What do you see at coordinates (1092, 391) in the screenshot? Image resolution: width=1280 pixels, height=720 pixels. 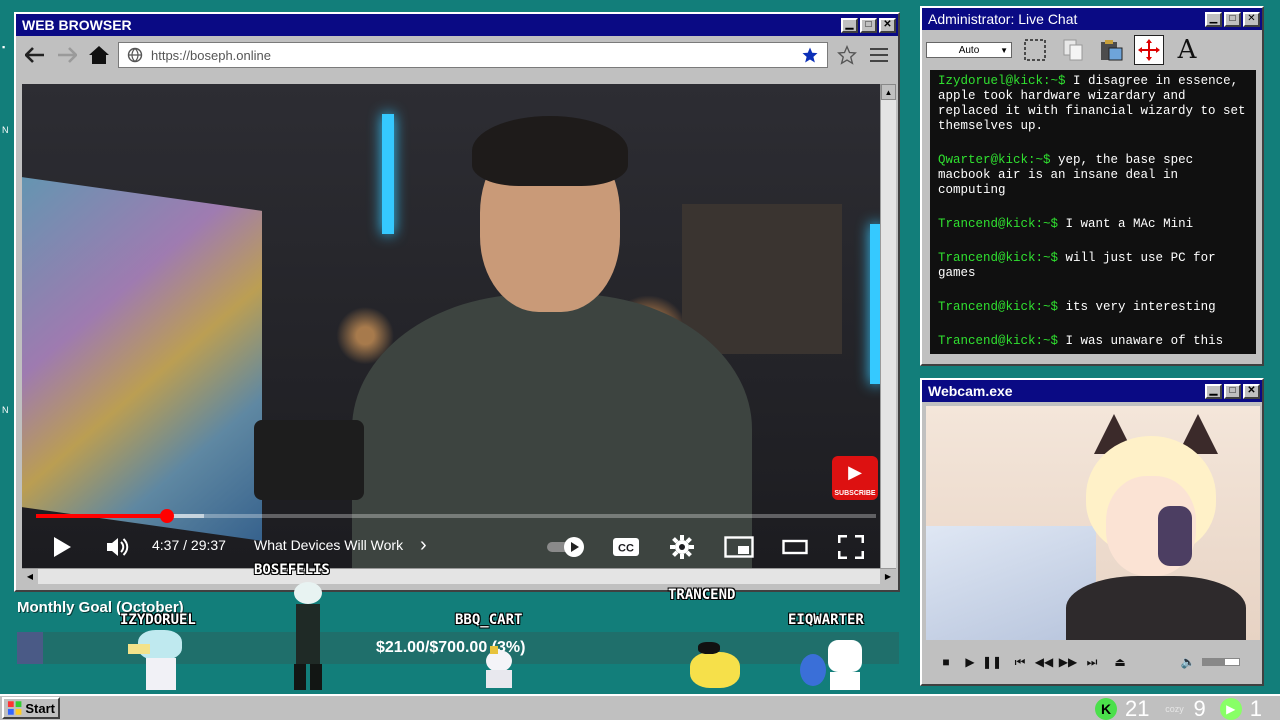 I see `webcam-titlebar: Webcam.exe ▁ □ ✕` at bounding box center [1092, 391].